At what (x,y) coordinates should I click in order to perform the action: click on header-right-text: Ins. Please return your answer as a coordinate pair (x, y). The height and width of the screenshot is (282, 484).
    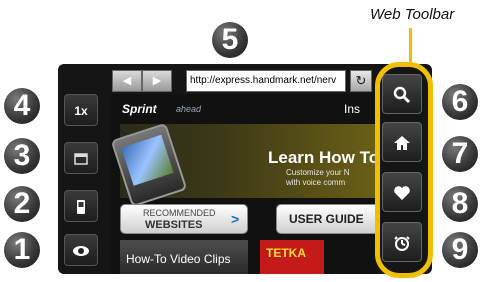
    Looking at the image, I should click on (352, 109).